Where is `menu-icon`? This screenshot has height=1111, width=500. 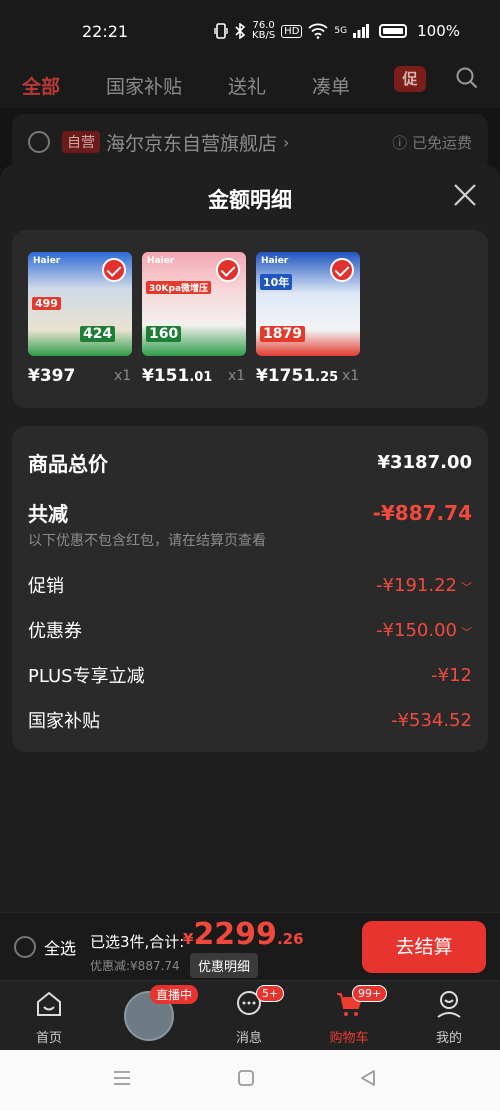
menu-icon is located at coordinates (122, 1078).